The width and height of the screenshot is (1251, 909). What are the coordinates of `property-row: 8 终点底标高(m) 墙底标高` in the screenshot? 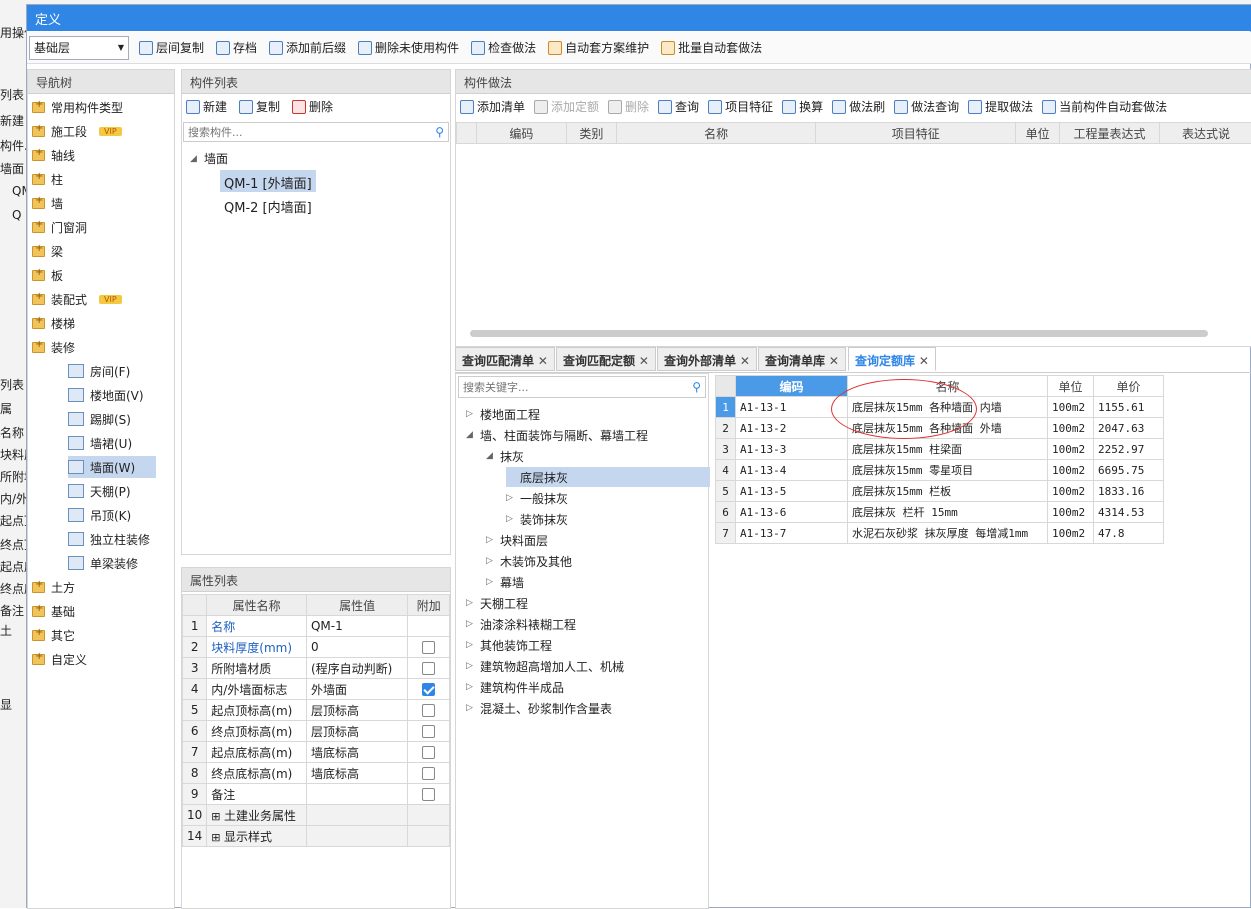 It's located at (315, 773).